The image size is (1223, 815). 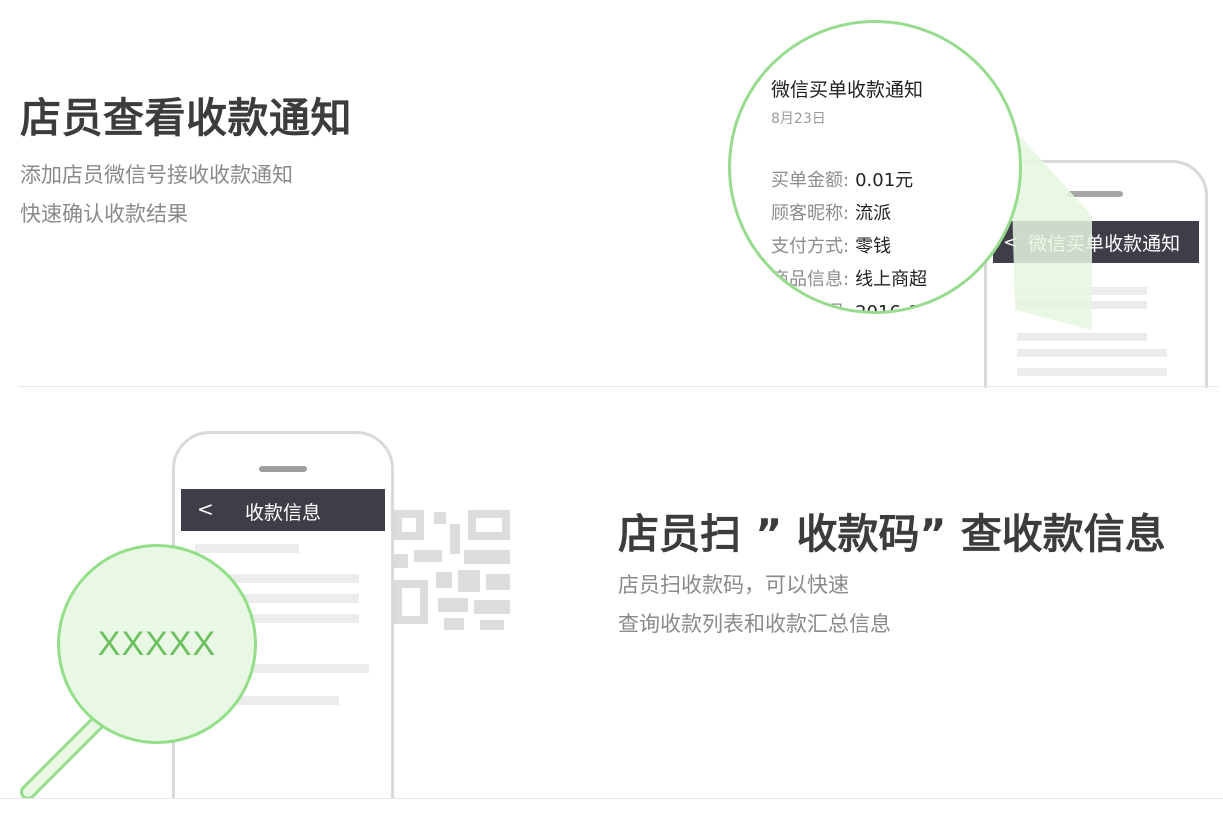 I want to click on section-description: 店员扫收款码，可以快速 查询收款列表和收款汇总信息, so click(x=754, y=605).